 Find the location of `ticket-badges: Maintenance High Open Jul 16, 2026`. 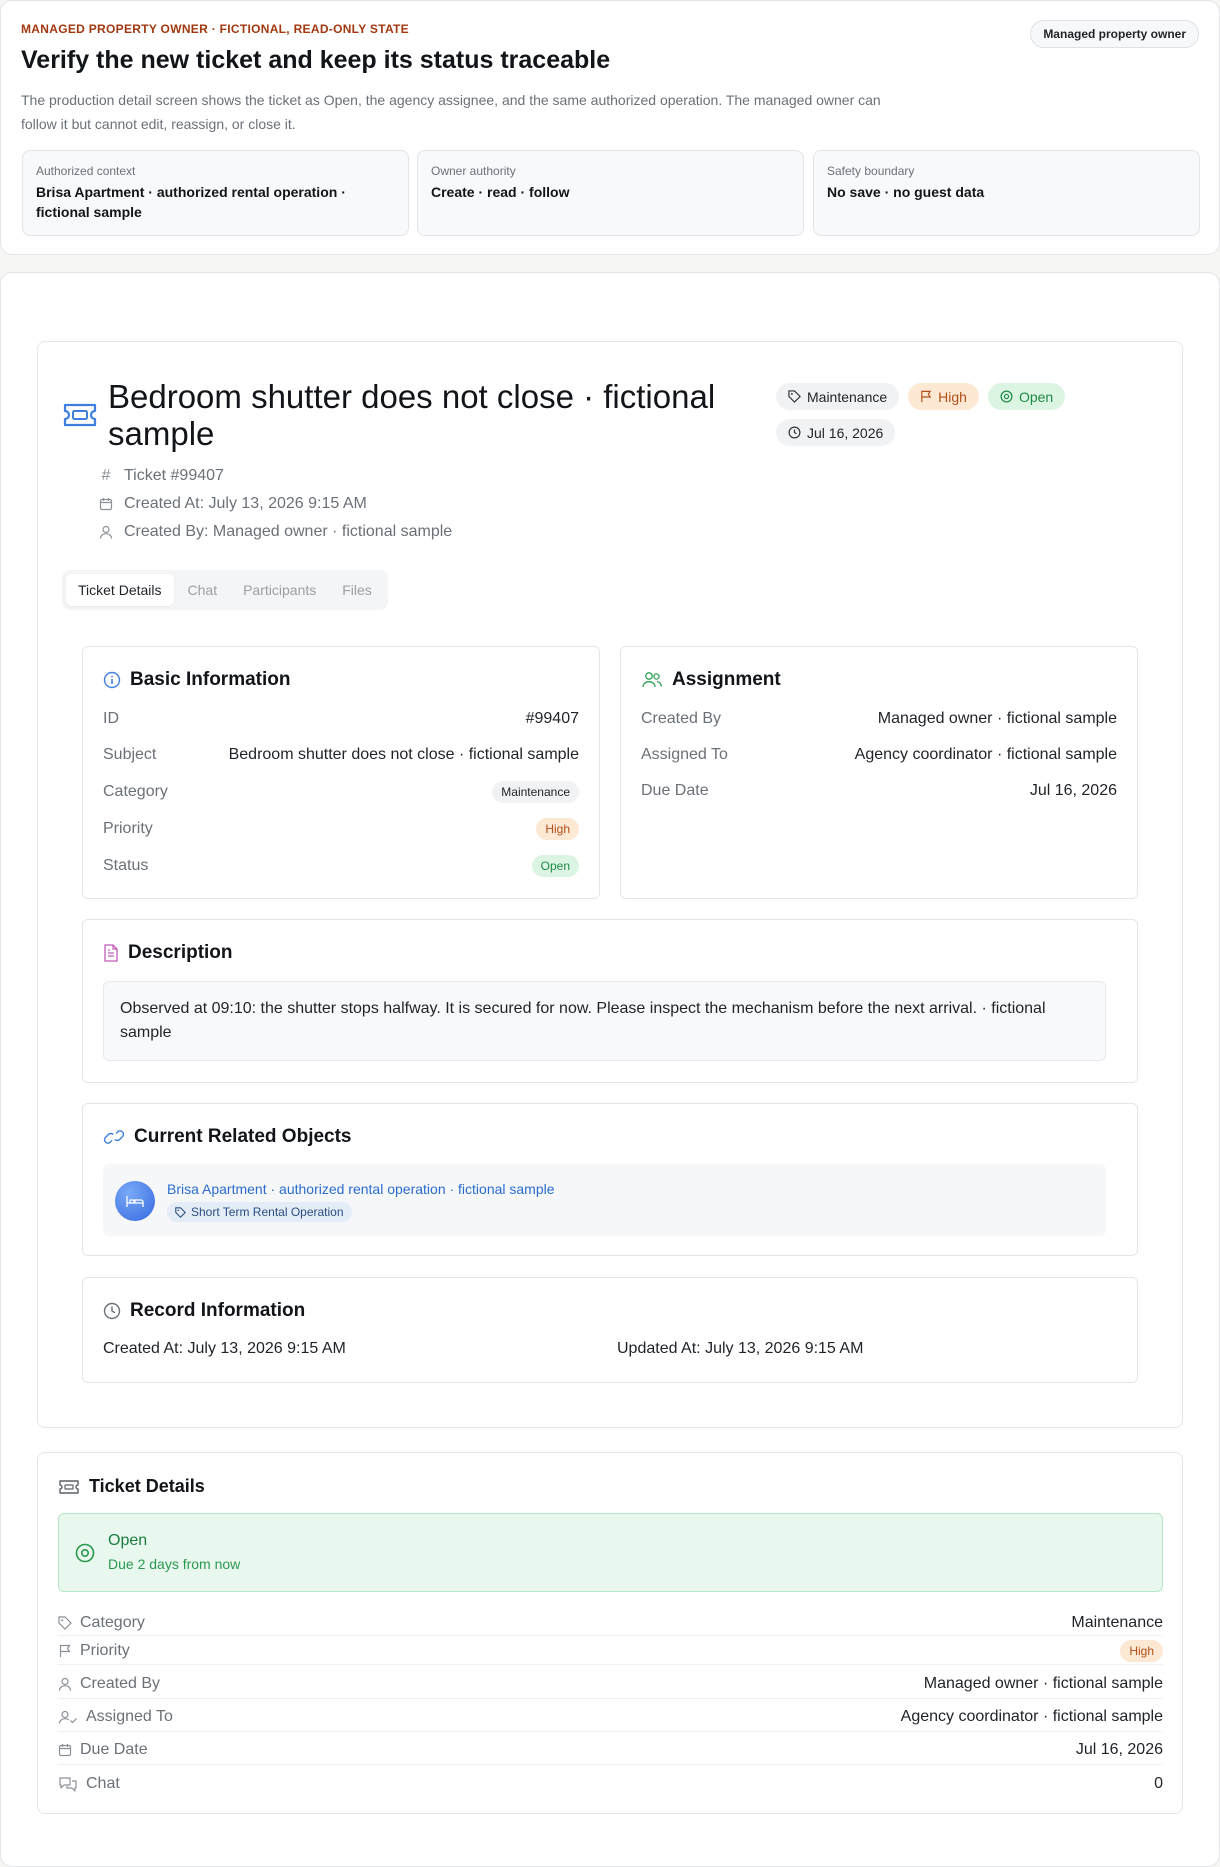

ticket-badges: Maintenance High Open Jul 16, 2026 is located at coordinates (926, 414).